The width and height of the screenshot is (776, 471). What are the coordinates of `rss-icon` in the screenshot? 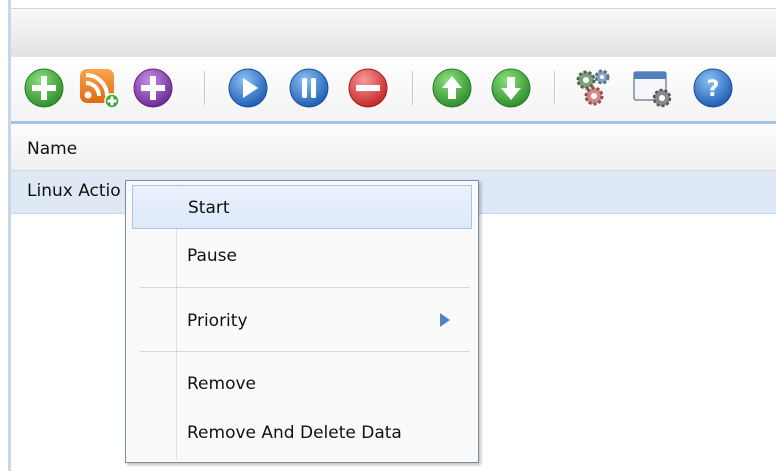 It's located at (99, 88).